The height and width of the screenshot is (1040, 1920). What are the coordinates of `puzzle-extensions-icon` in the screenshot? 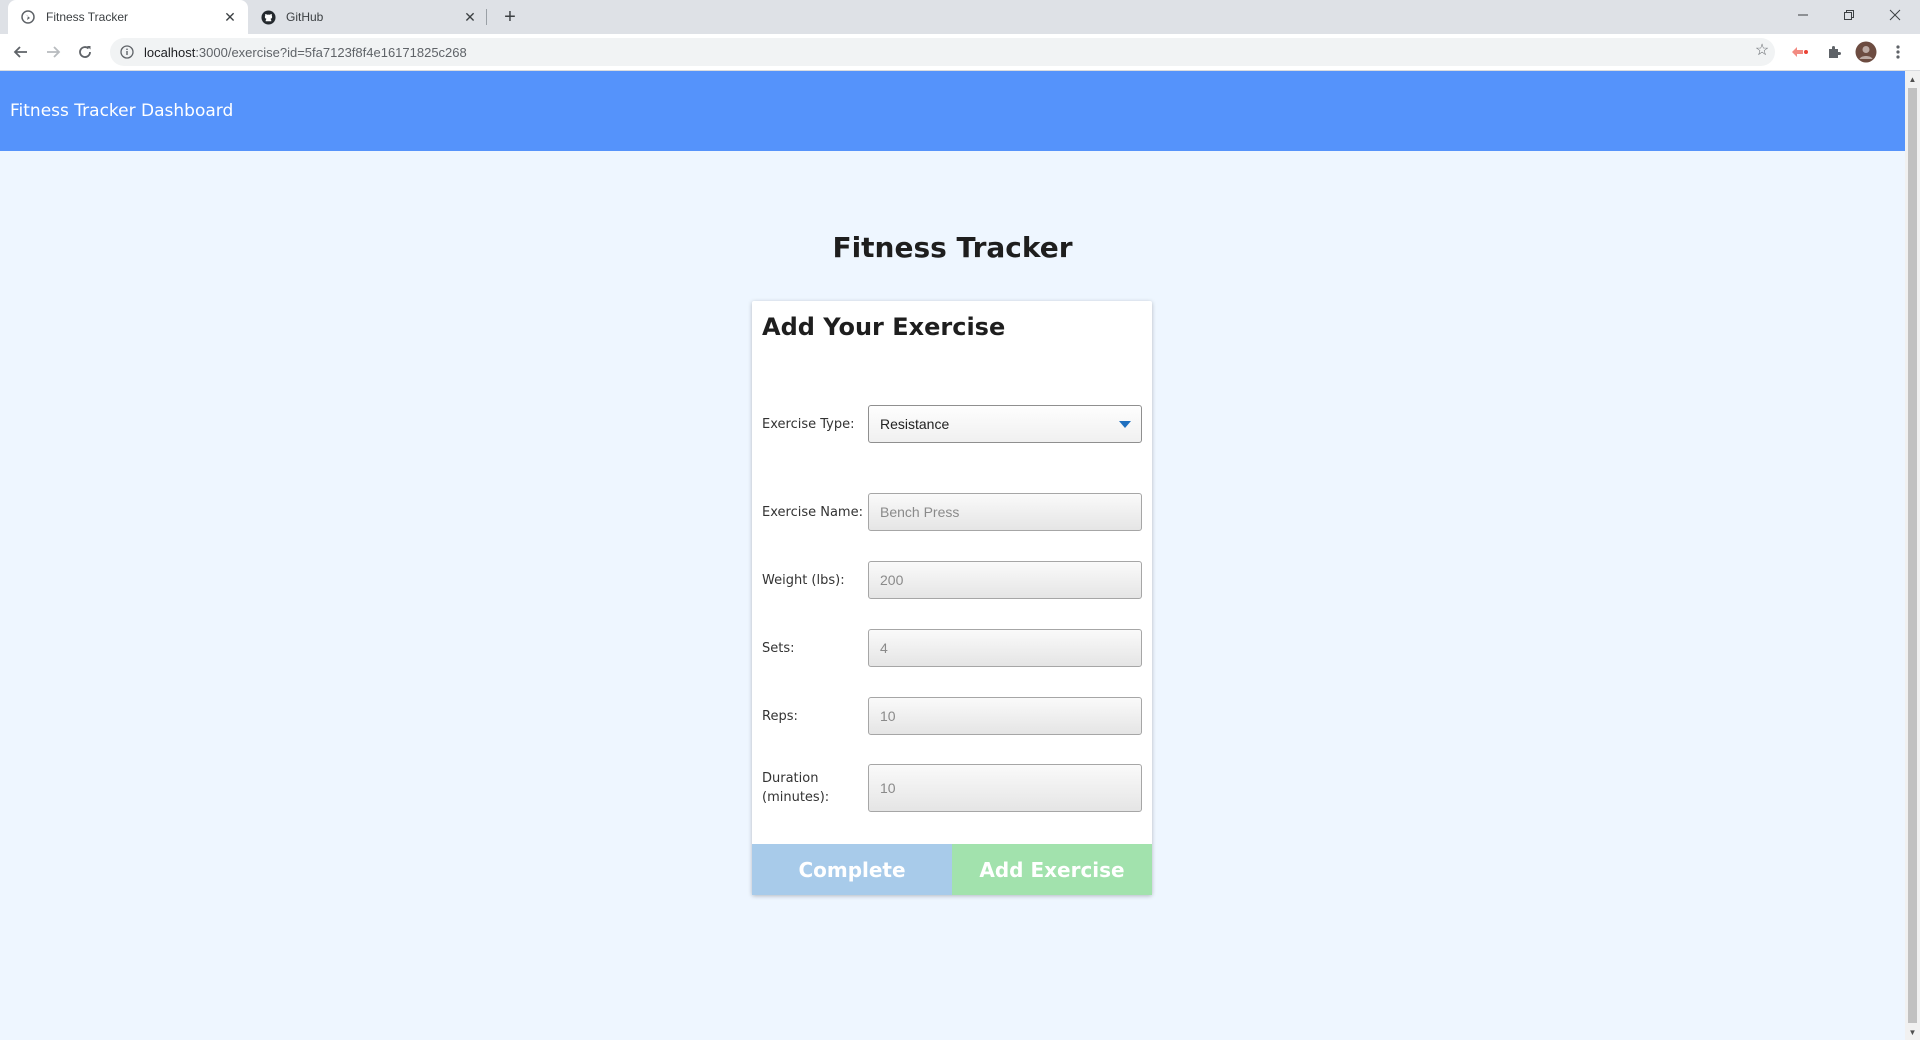 It's located at (1834, 52).